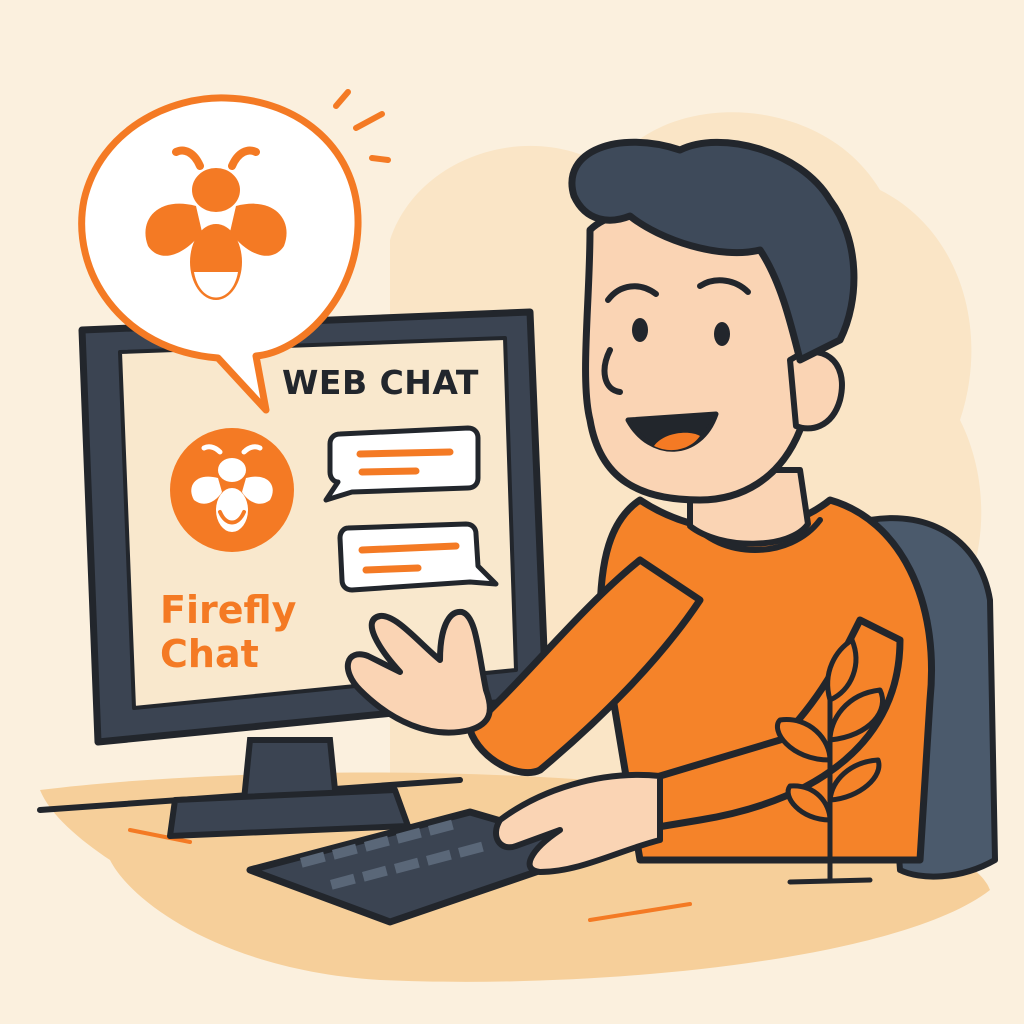  Describe the element at coordinates (209, 654) in the screenshot. I see `brand-name-line: Chat` at that location.